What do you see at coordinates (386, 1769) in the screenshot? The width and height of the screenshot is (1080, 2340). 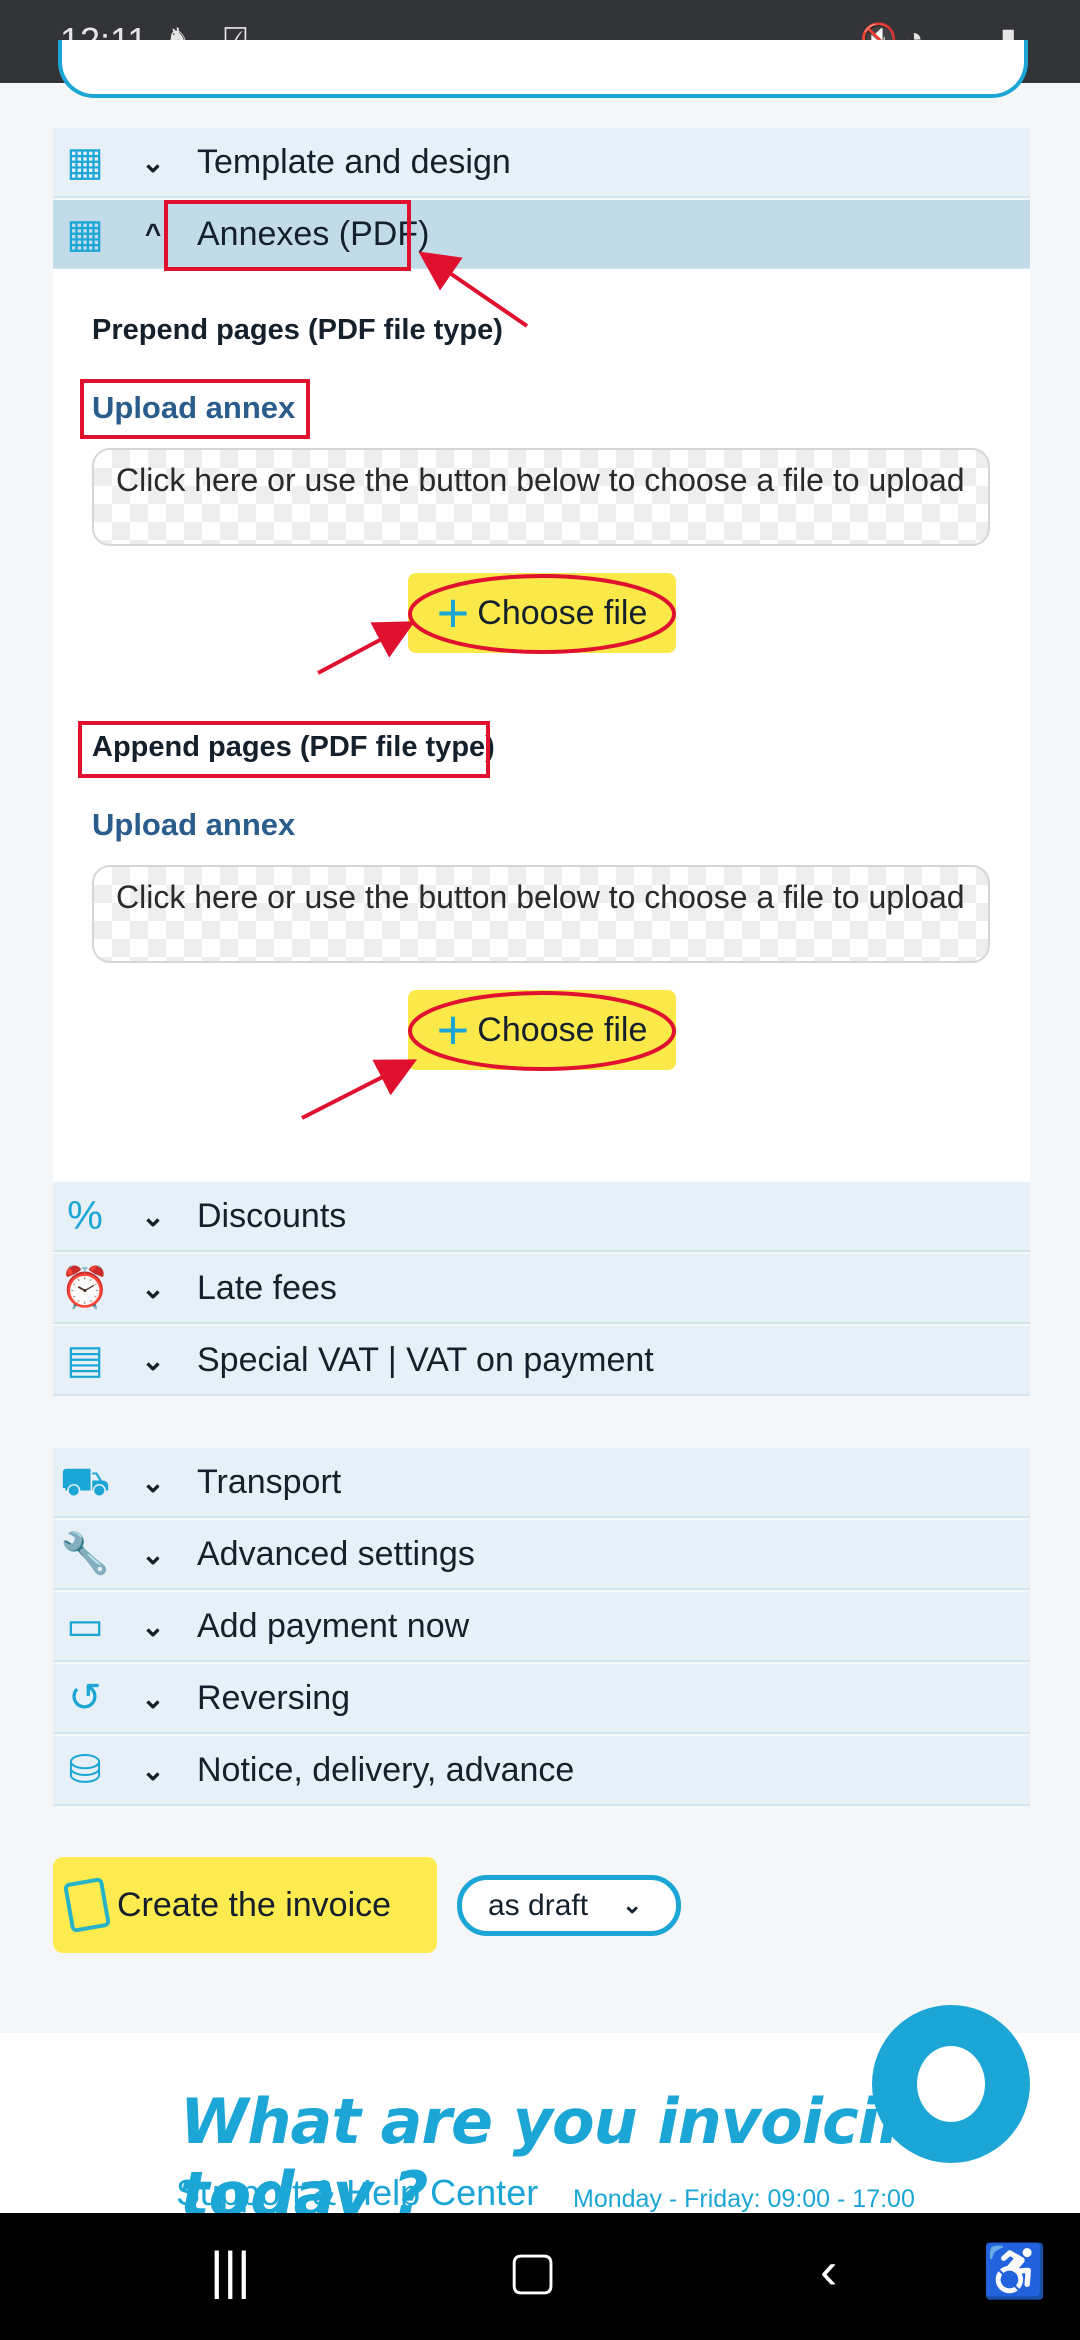 I see `section-label: Notice, delivery, advance` at bounding box center [386, 1769].